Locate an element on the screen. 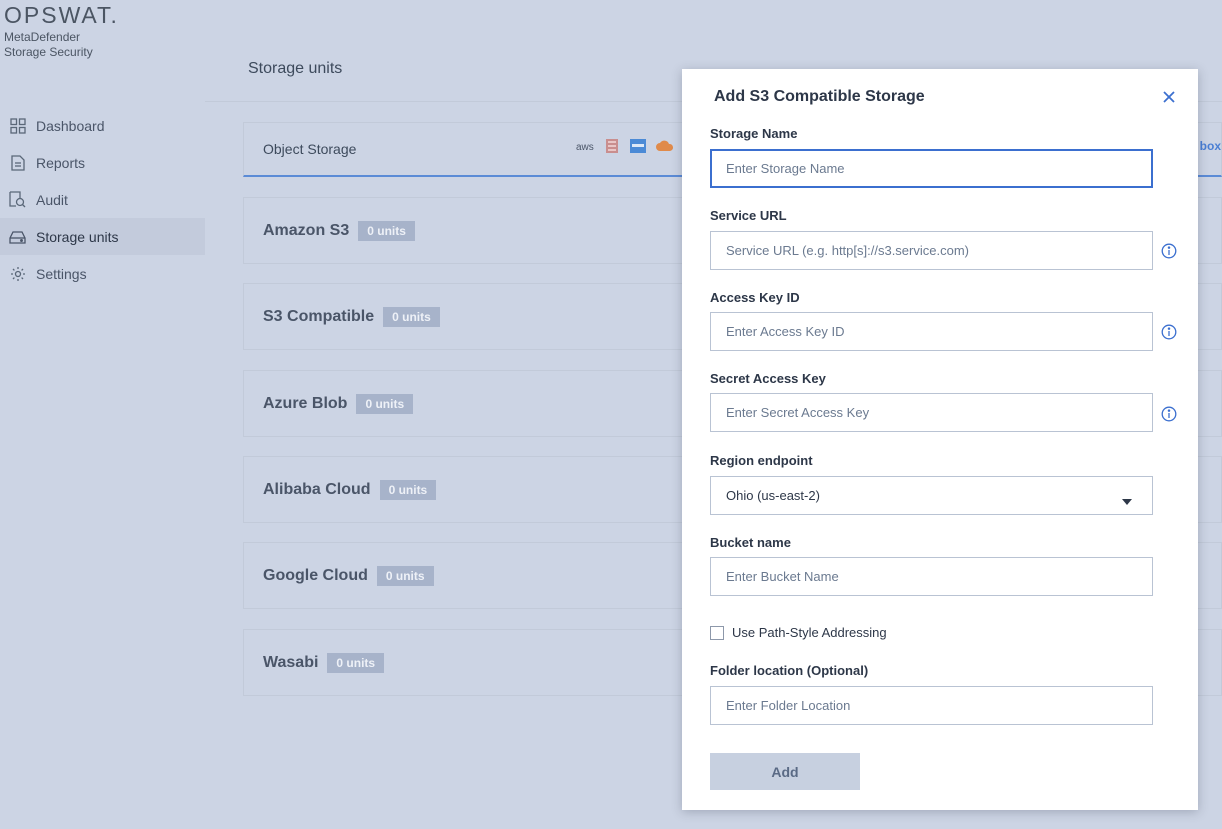 The width and height of the screenshot is (1222, 829). folder-label: Folder location (Optional) is located at coordinates (789, 670).